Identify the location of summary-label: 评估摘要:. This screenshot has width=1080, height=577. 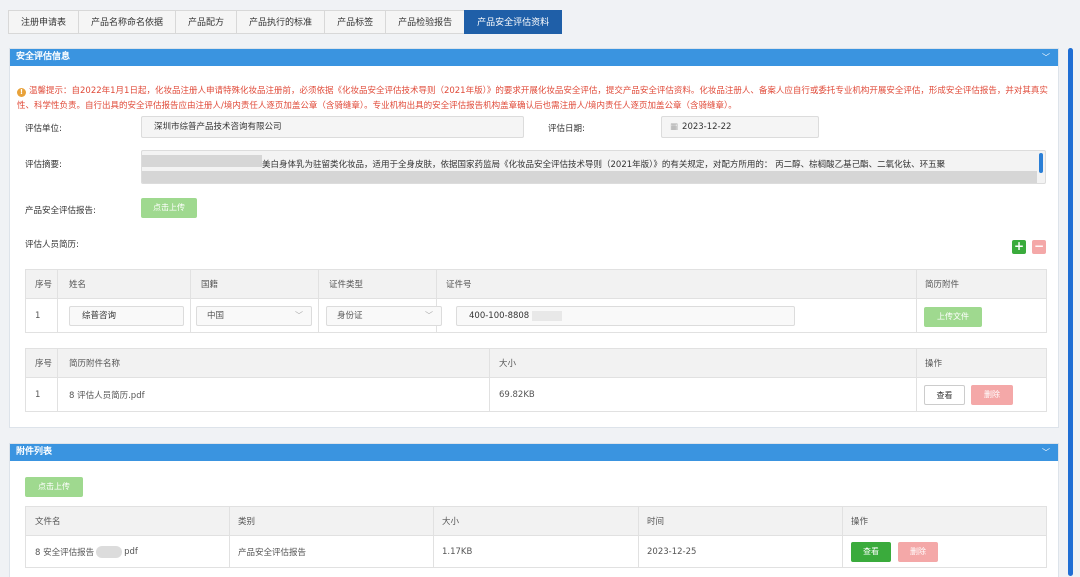
(43, 165).